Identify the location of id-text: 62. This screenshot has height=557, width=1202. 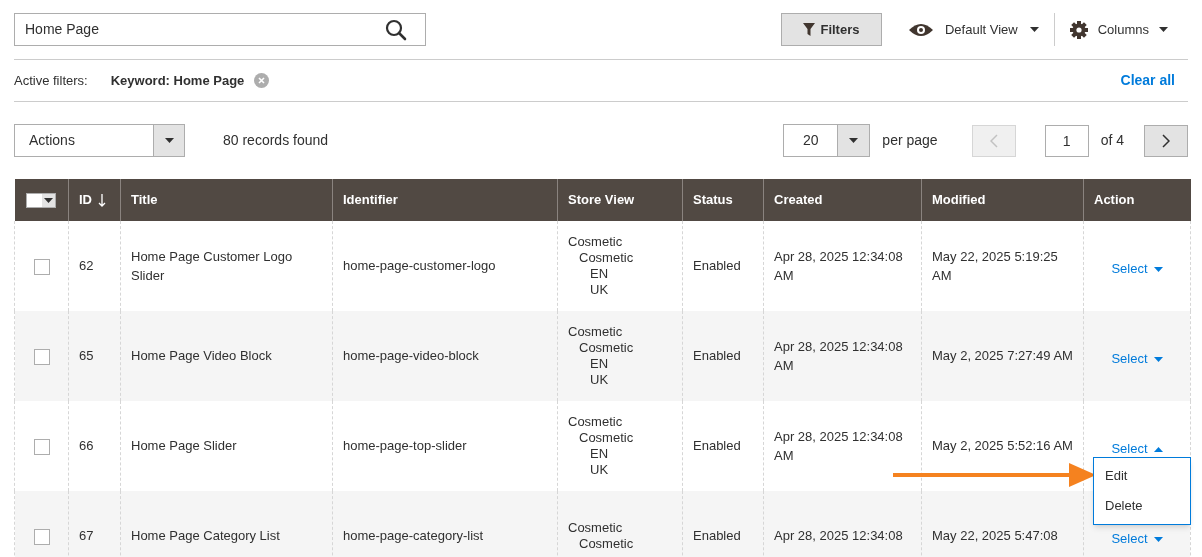
(86, 266).